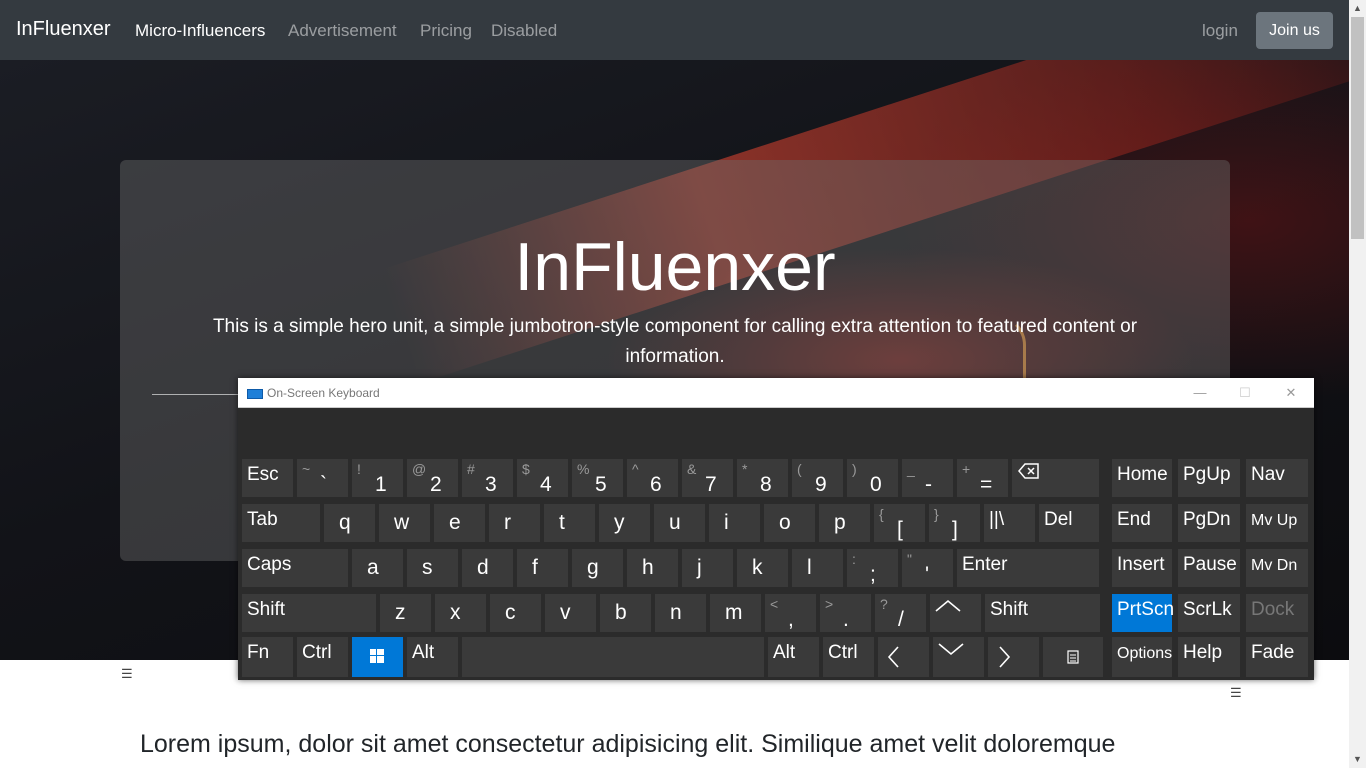  Describe the element at coordinates (459, 523) in the screenshot. I see `key-e: e` at that location.